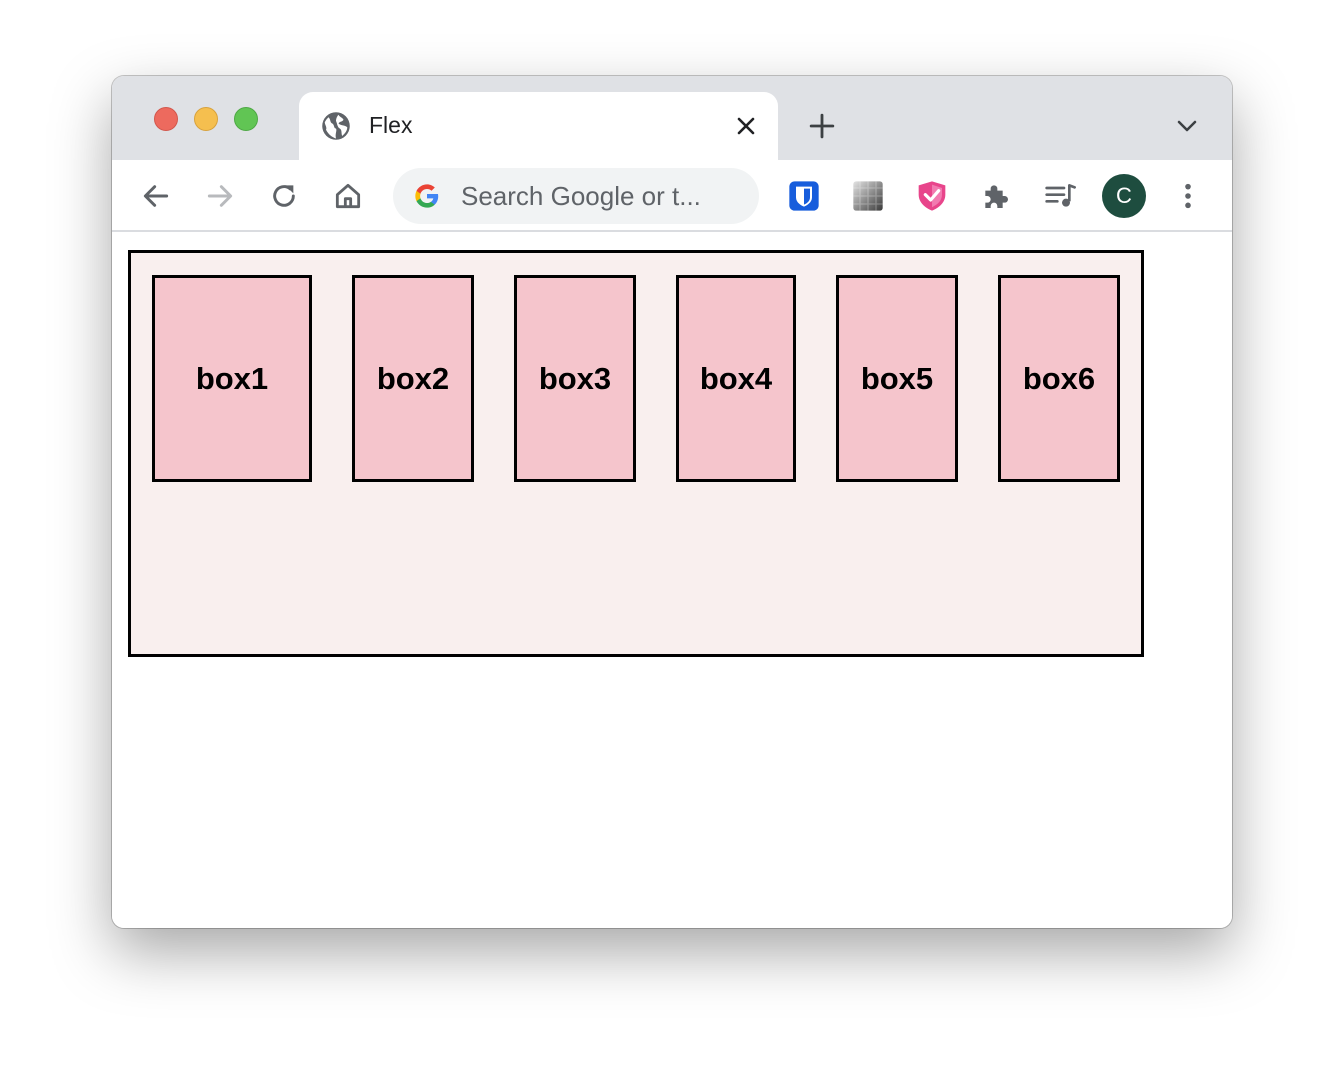 This screenshot has width=1344, height=1076. Describe the element at coordinates (868, 196) in the screenshot. I see `pixel-extension-icon` at that location.